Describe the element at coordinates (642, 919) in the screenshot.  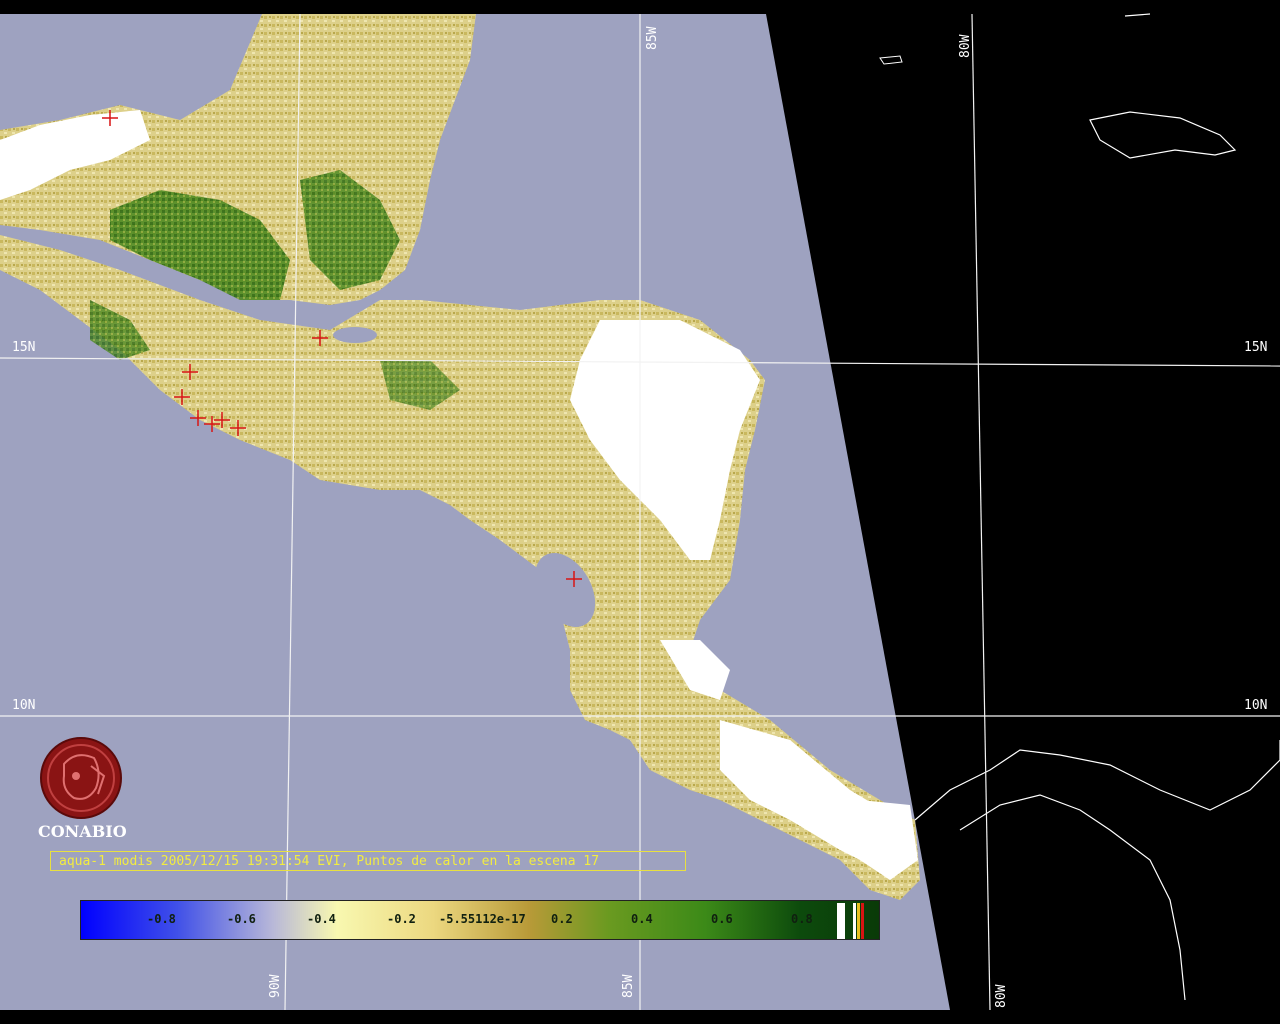
I see `colorbar-tick: 0.4` at that location.